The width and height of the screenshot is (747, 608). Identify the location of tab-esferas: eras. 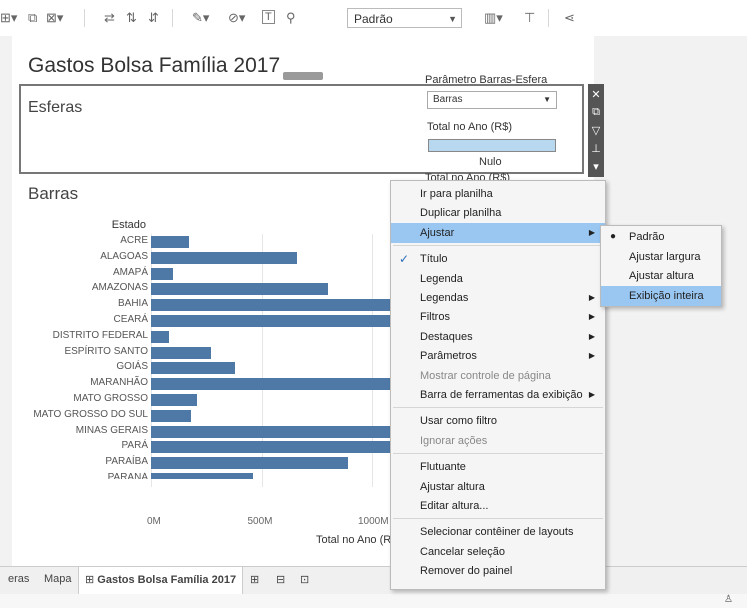
(18, 579).